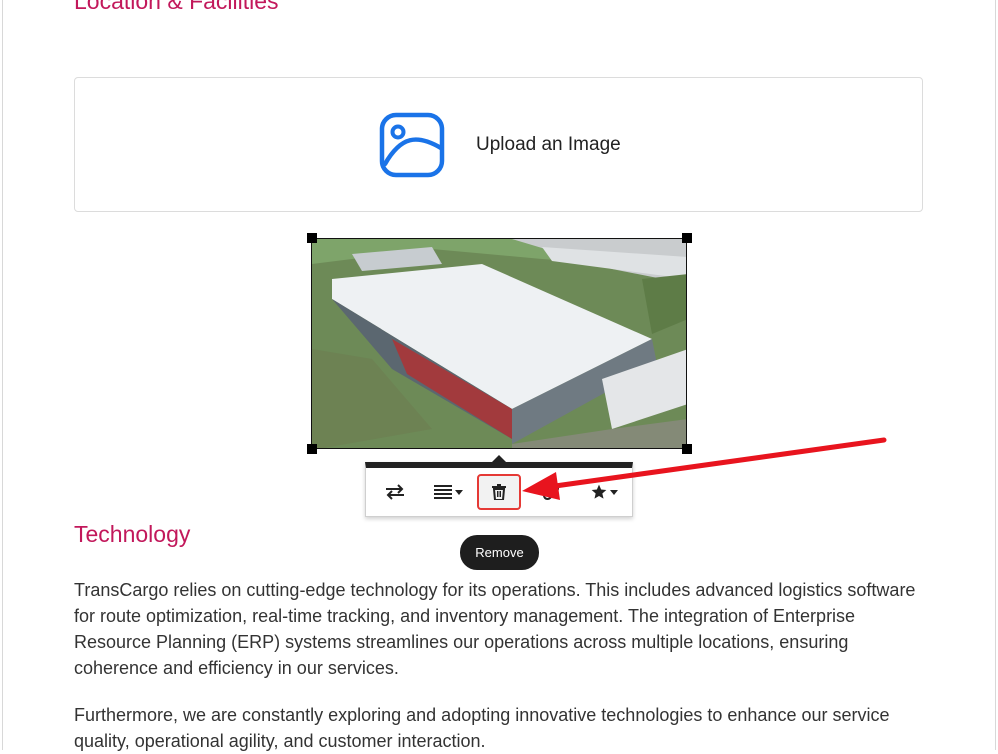 Image resolution: width=998 pixels, height=754 pixels. What do you see at coordinates (548, 144) in the screenshot?
I see `upload-image-label: Upload an Image` at bounding box center [548, 144].